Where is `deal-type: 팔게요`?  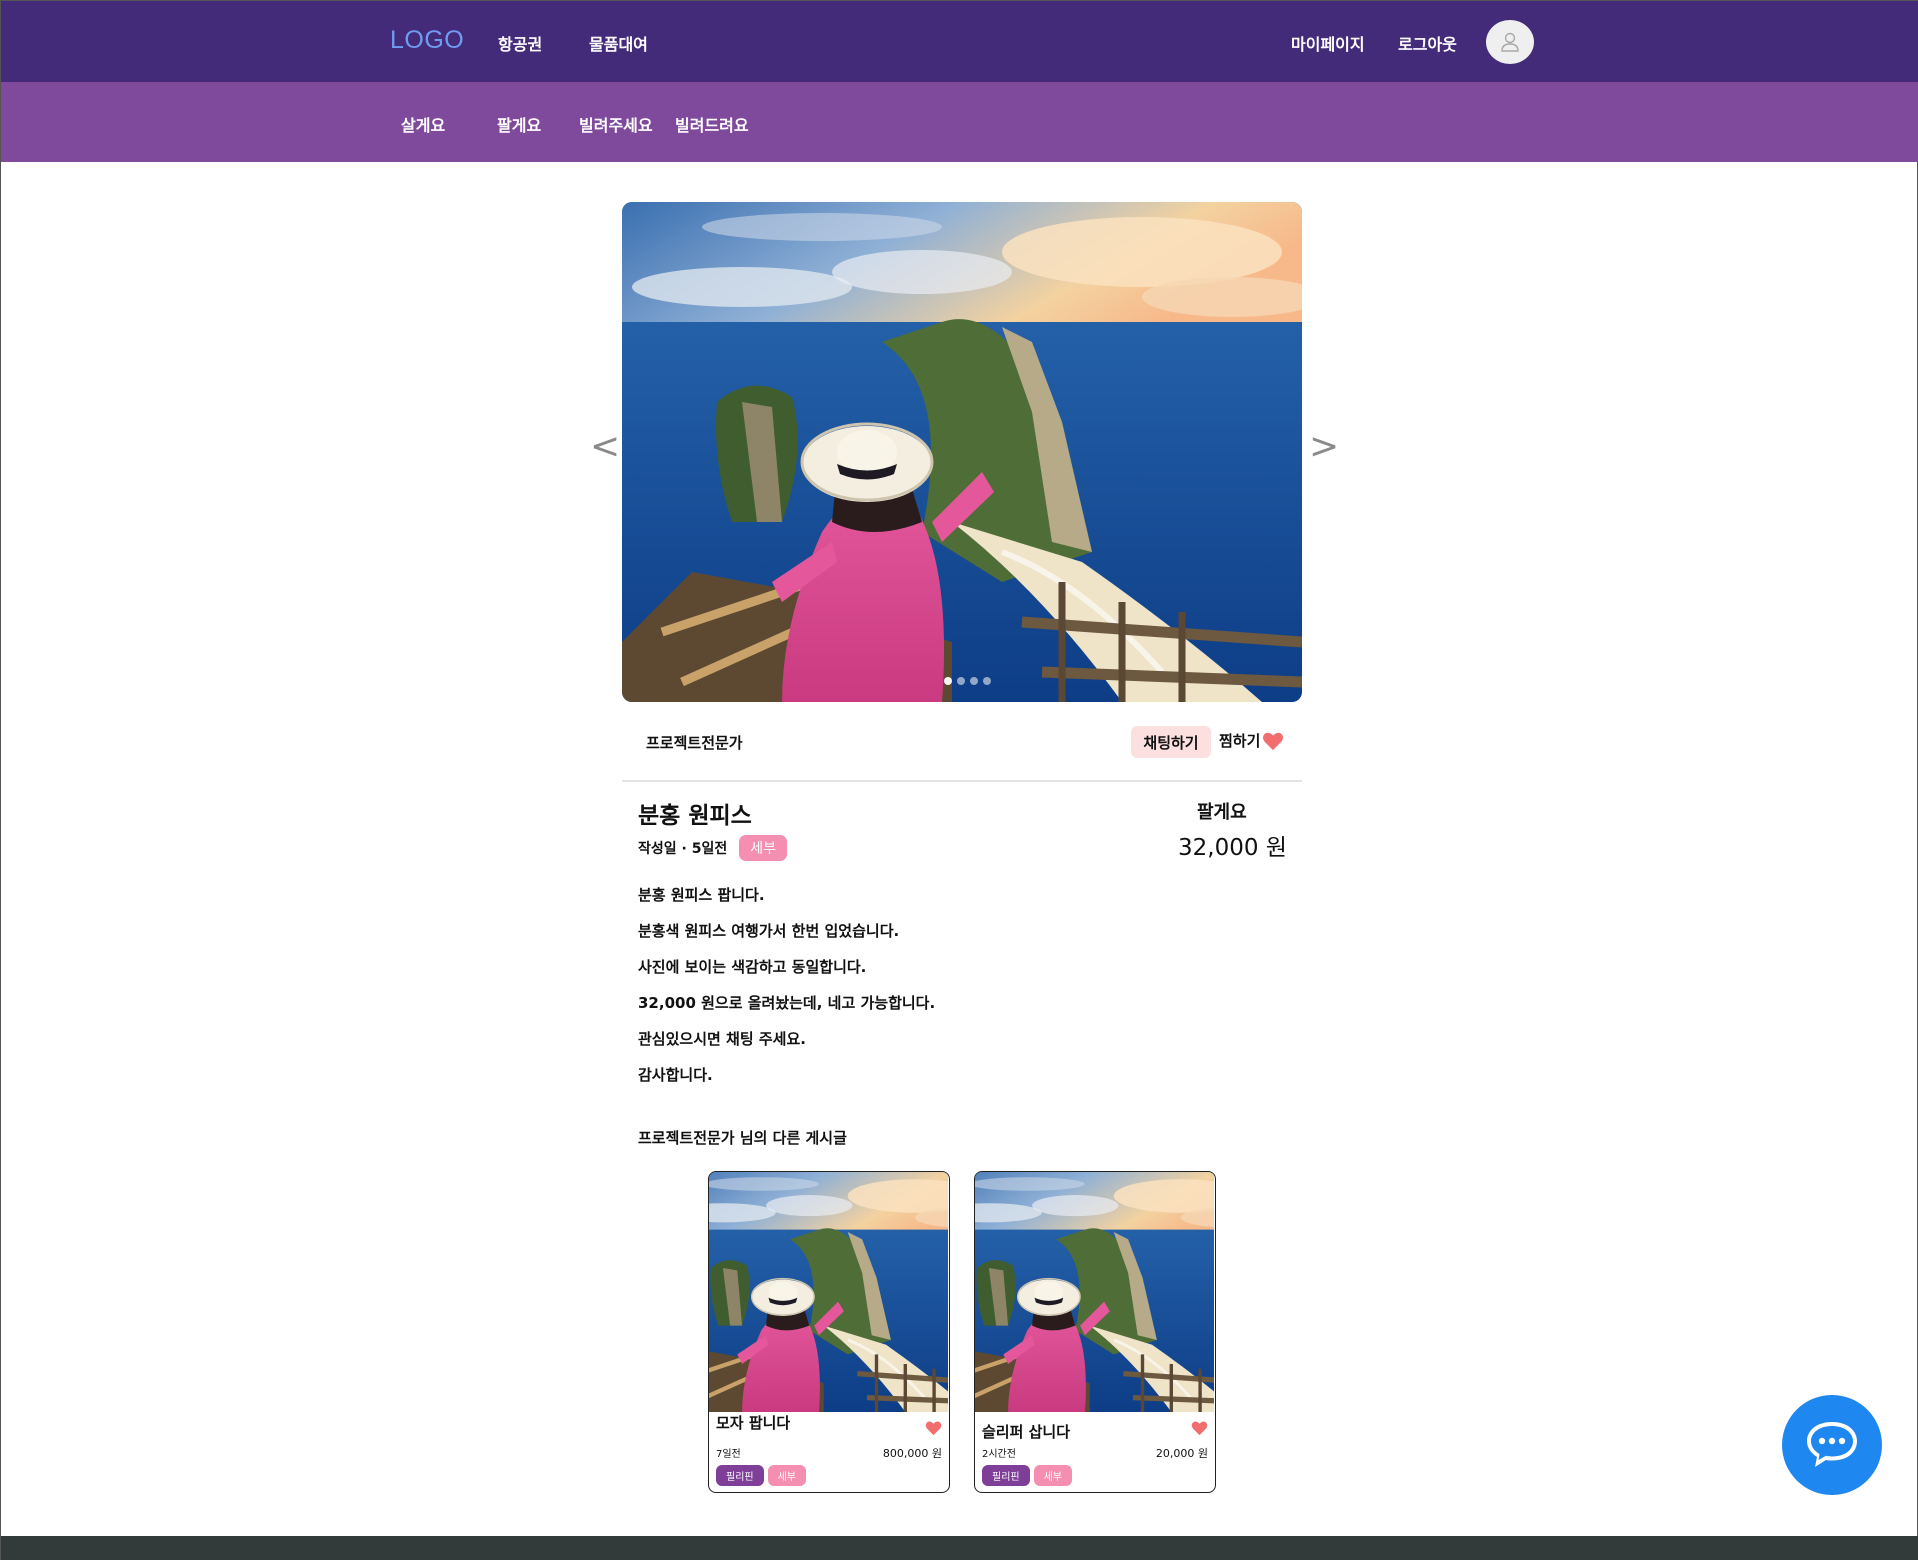 deal-type: 팔게요 is located at coordinates (1222, 812).